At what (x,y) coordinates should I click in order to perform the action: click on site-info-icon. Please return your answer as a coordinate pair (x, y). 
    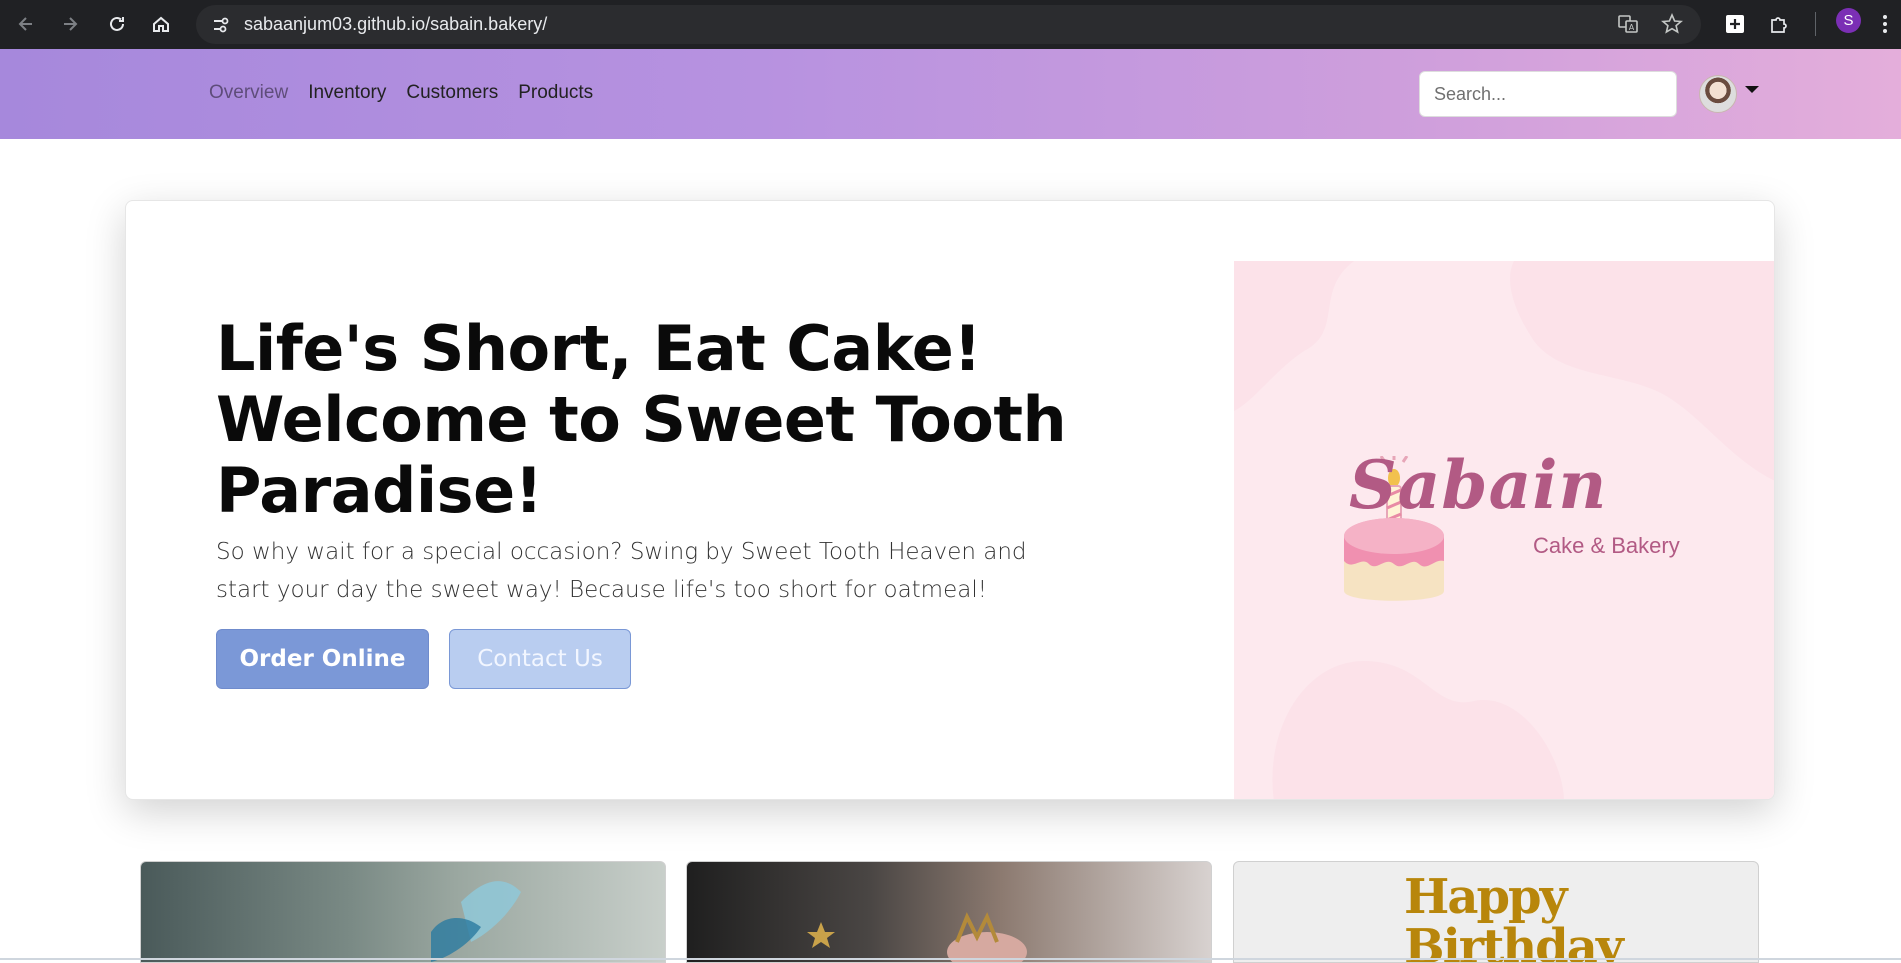
    Looking at the image, I should click on (221, 25).